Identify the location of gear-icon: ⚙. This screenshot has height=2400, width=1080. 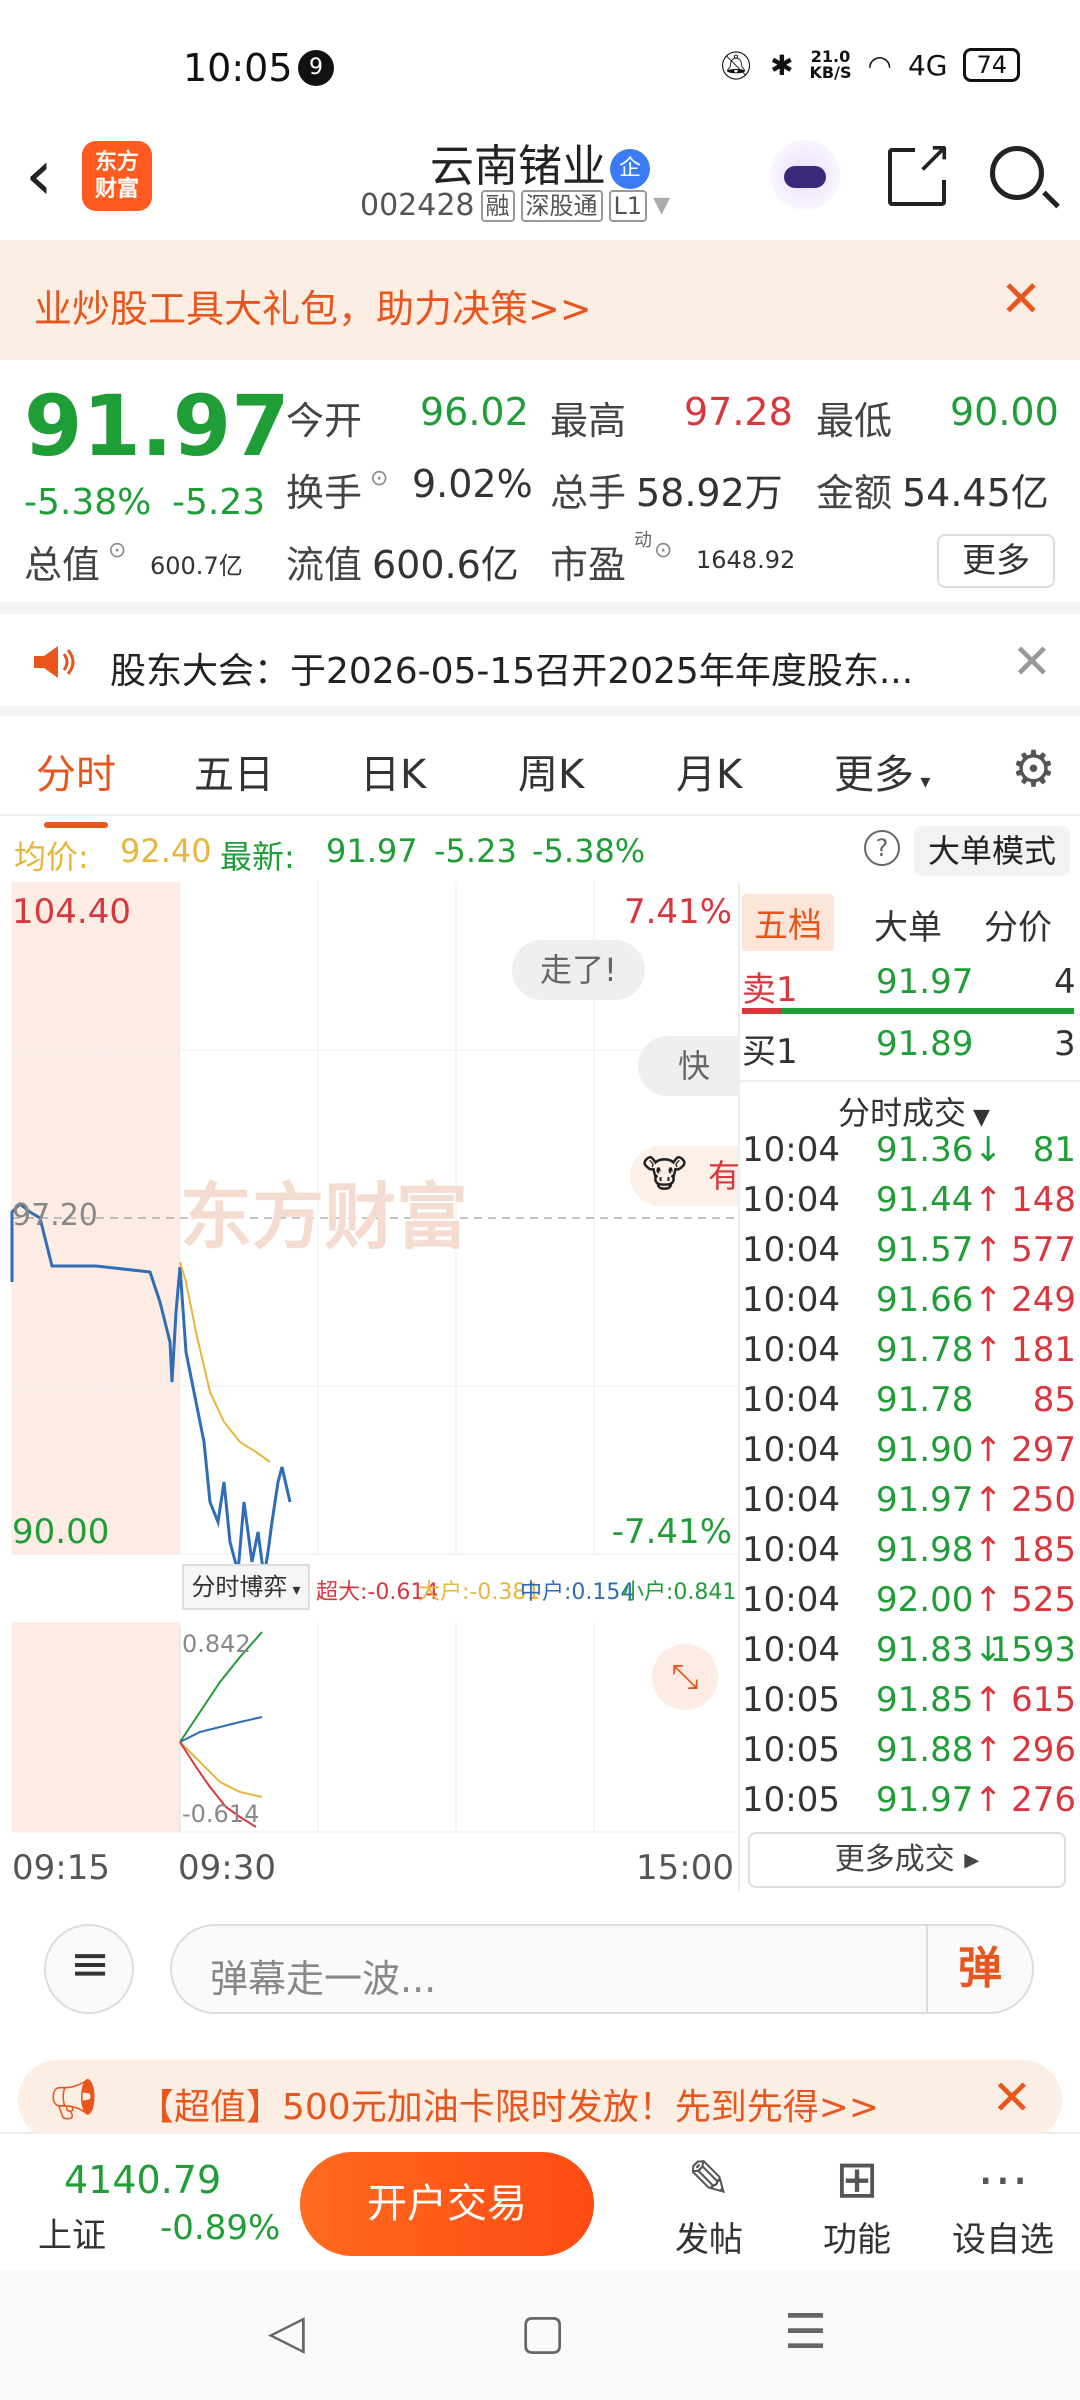
(1033, 769).